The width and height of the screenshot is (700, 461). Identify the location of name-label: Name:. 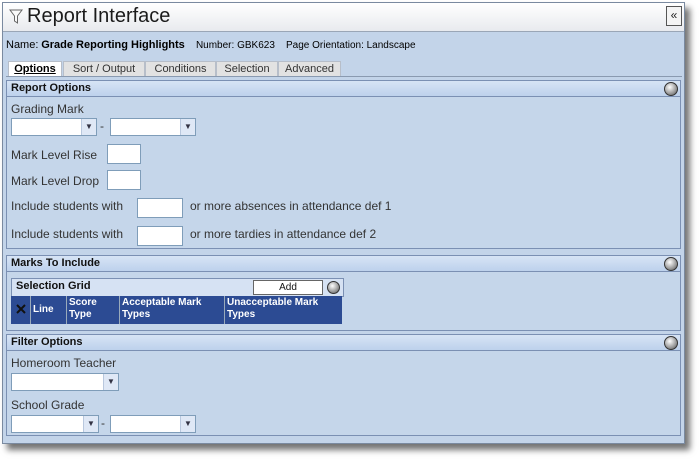
(22, 45).